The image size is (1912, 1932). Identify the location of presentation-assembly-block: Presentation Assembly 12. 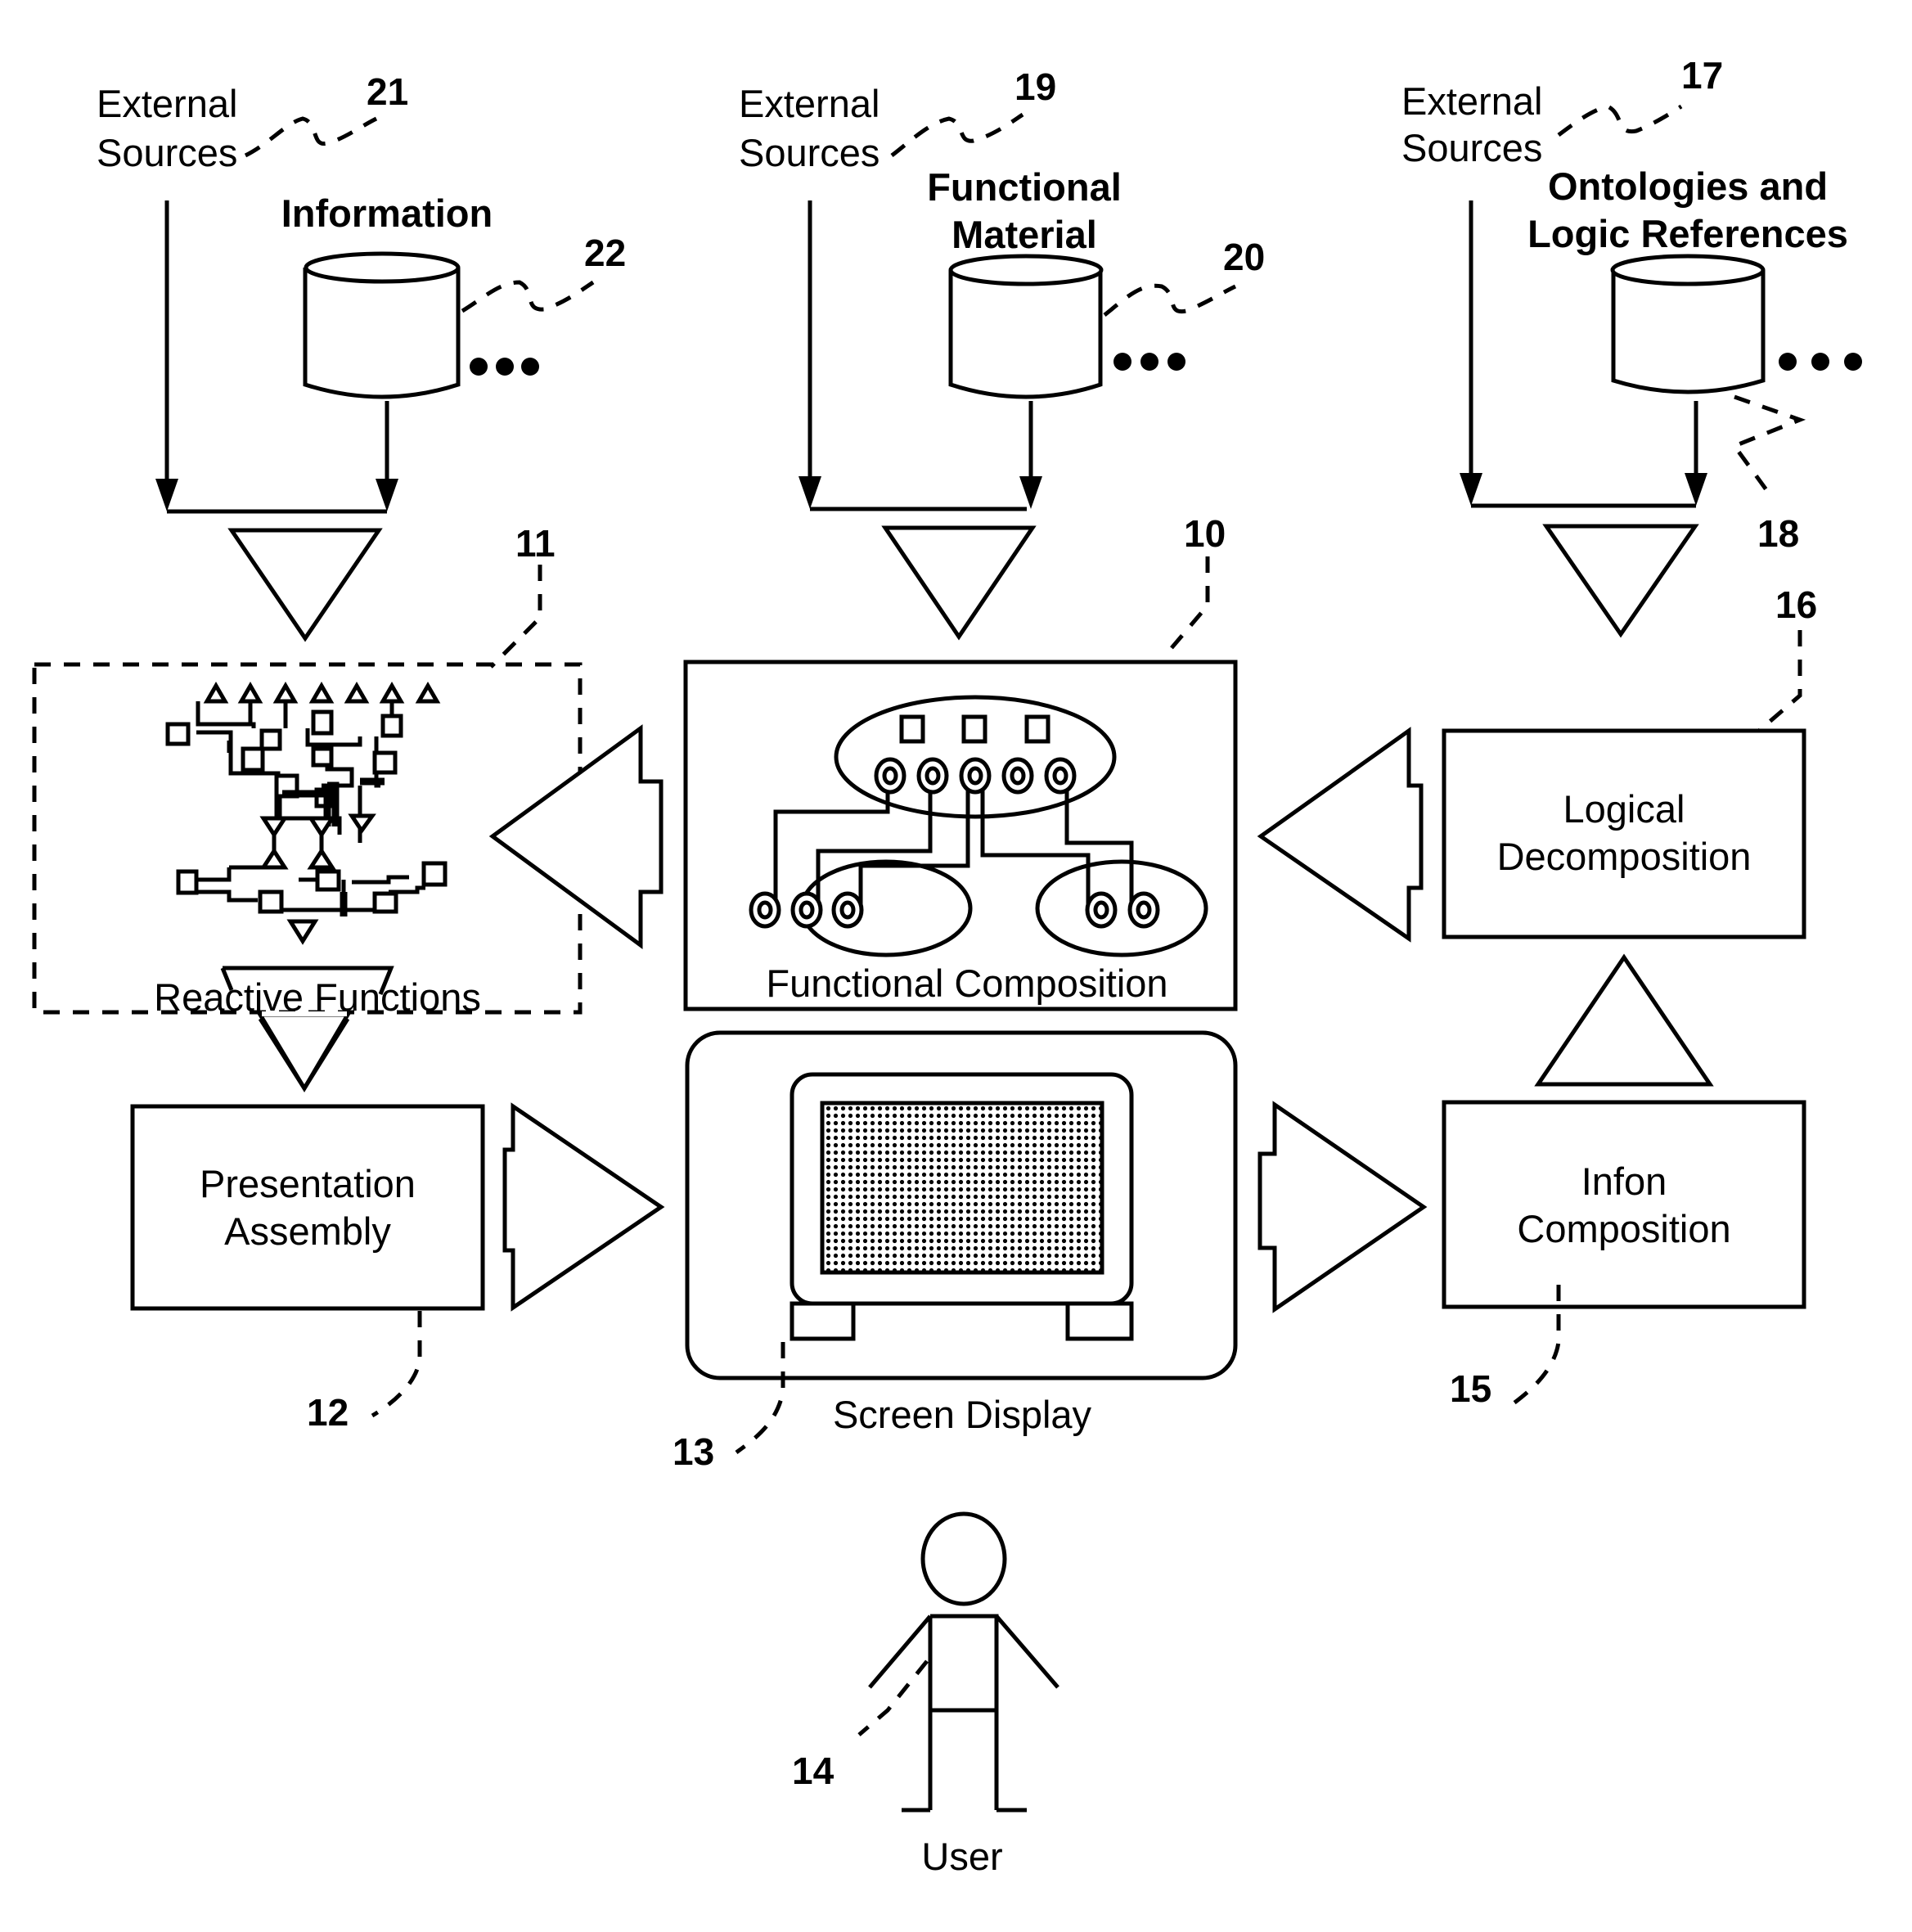
(307, 1269).